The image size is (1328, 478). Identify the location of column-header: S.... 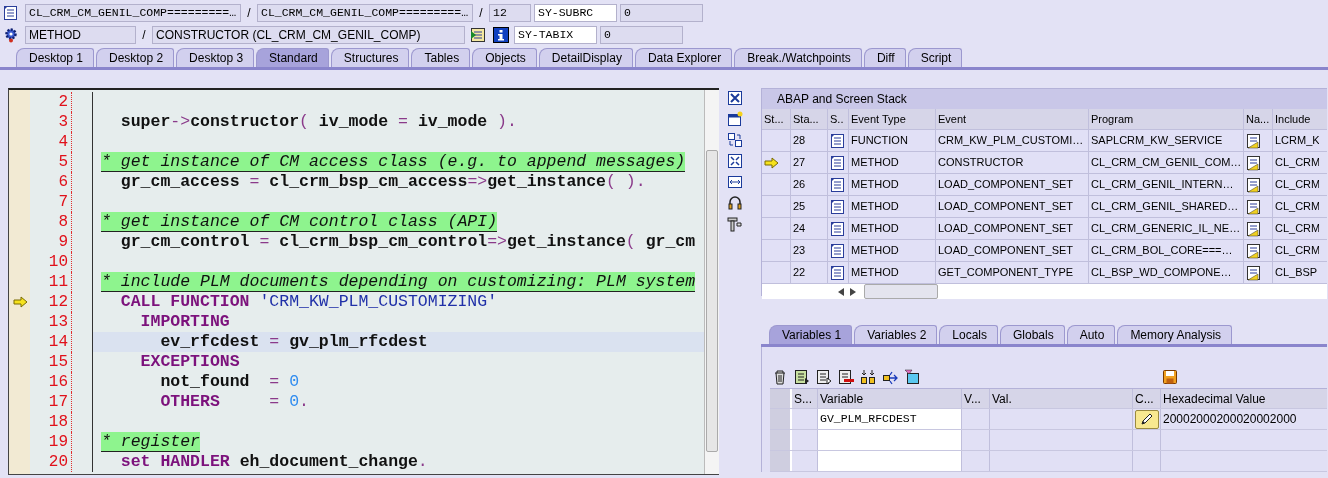
(805, 398).